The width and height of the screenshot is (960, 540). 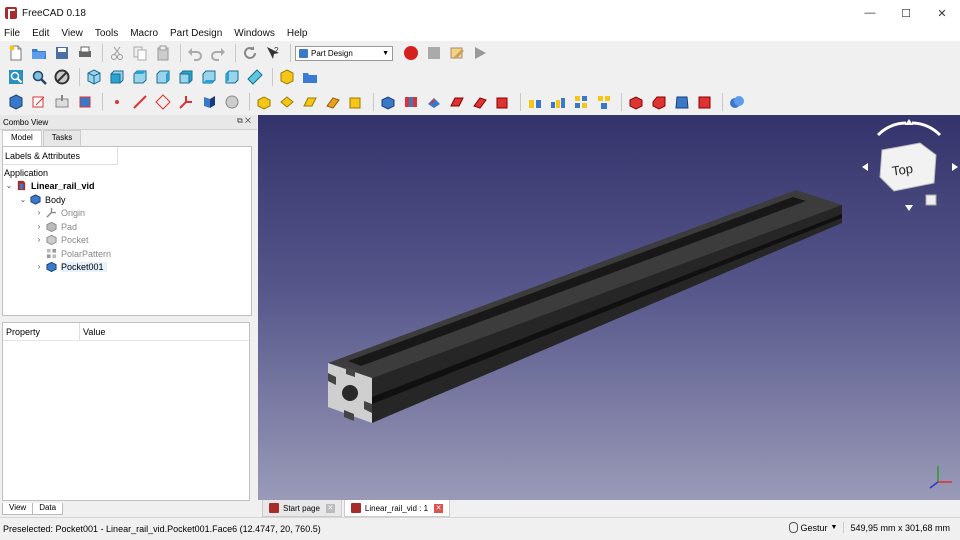 What do you see at coordinates (15, 102) in the screenshot?
I see `create-body-icon` at bounding box center [15, 102].